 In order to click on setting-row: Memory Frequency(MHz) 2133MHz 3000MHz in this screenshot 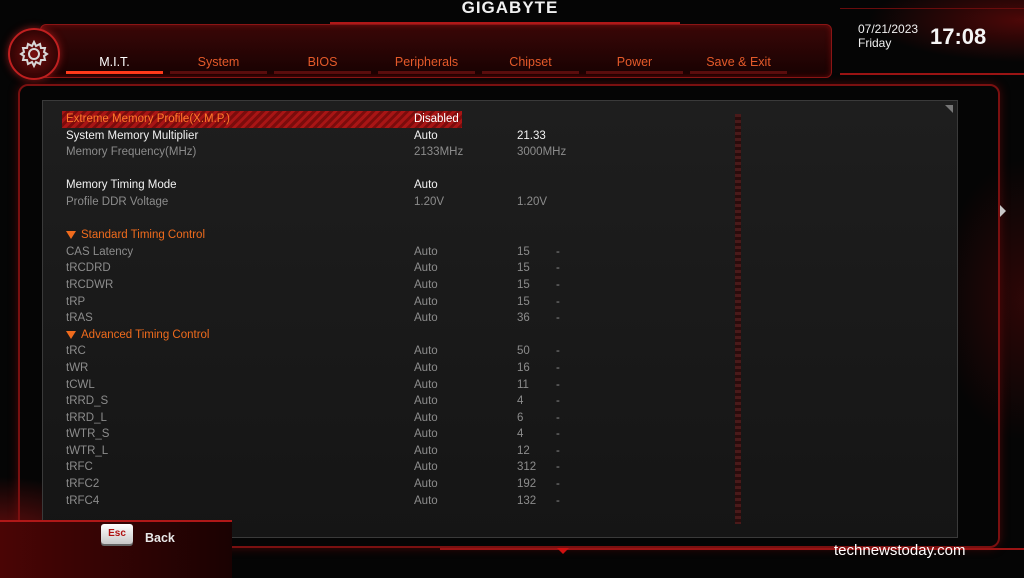, I will do `click(362, 152)`.